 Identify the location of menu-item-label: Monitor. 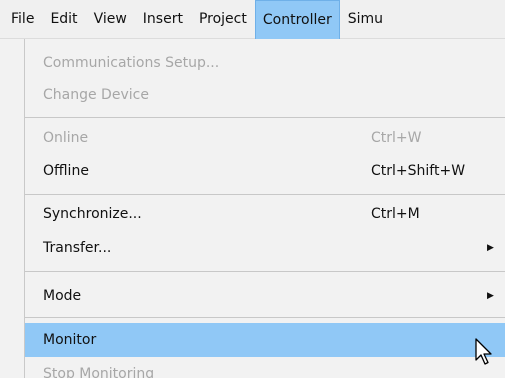
(70, 340).